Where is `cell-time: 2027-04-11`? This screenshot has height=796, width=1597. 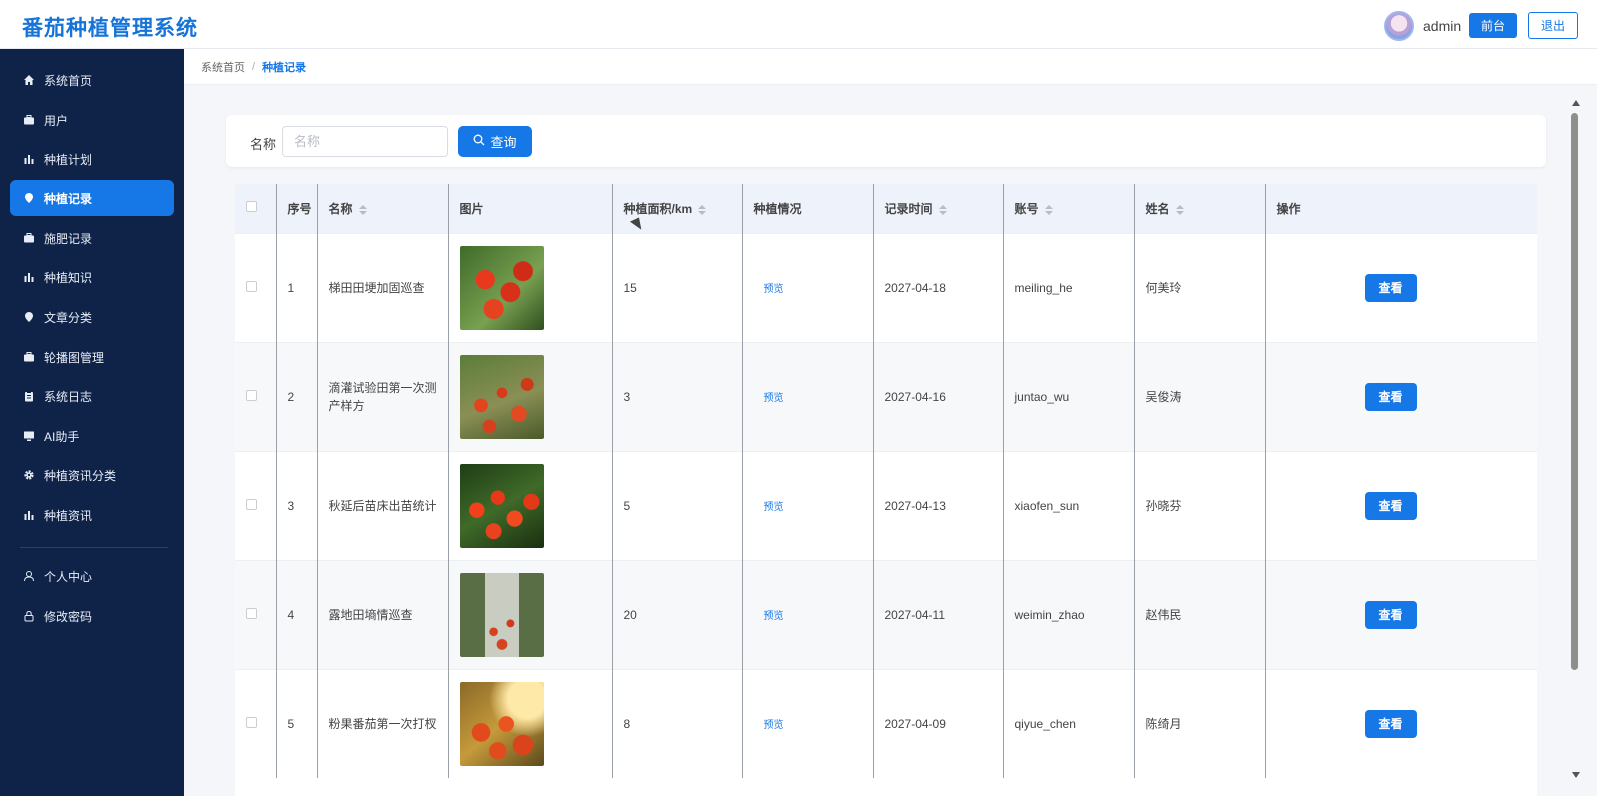 cell-time: 2027-04-11 is located at coordinates (938, 614).